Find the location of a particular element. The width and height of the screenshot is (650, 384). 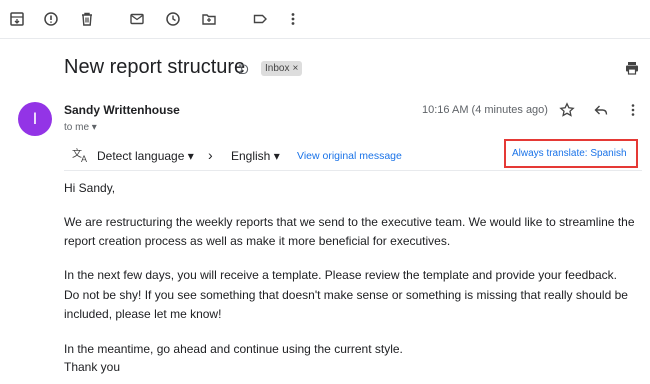

always-translate-highlight: Always translate: Spanish is located at coordinates (571, 153).